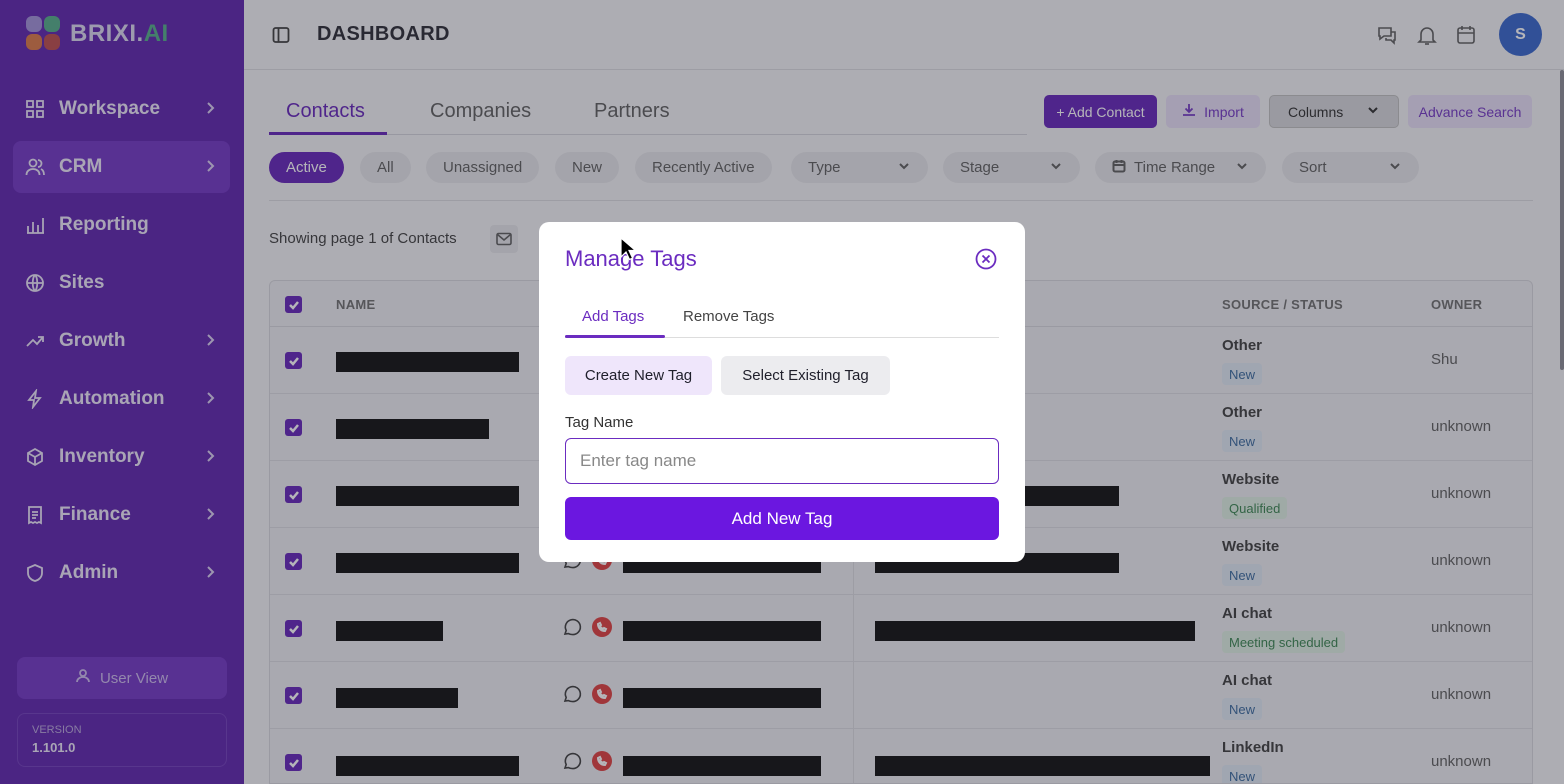 Image resolution: width=1564 pixels, height=784 pixels. Describe the element at coordinates (986, 259) in the screenshot. I see `close-icon` at that location.